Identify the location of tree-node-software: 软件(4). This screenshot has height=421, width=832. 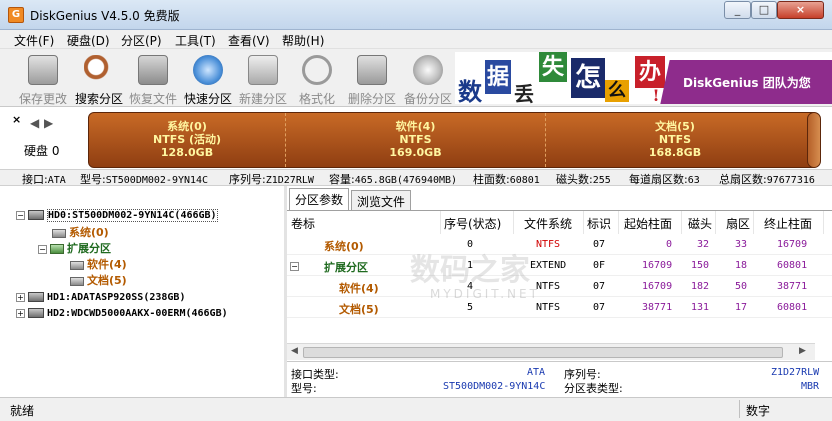
(98, 264).